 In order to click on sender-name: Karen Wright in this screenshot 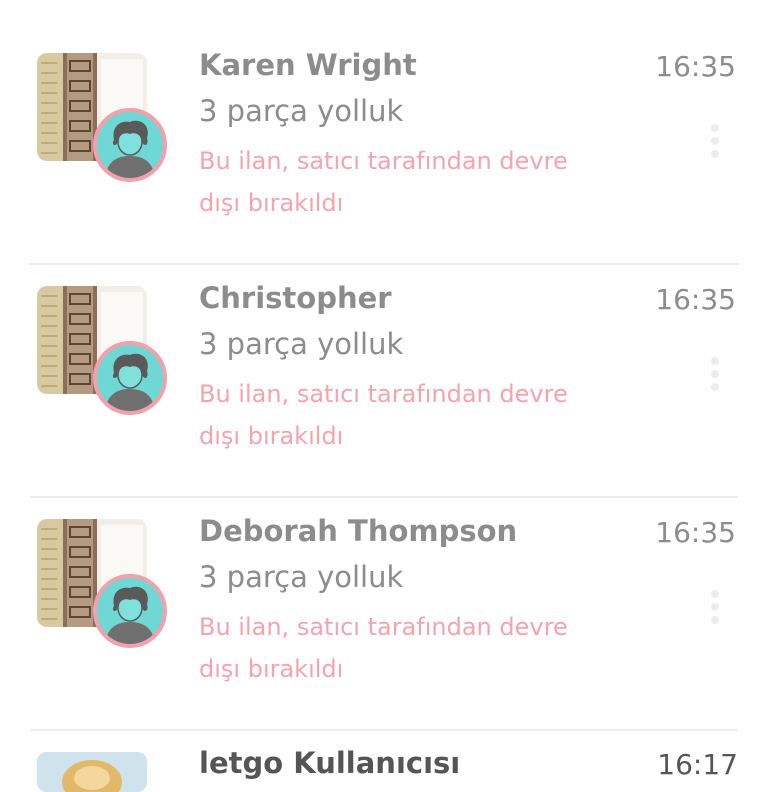, I will do `click(308, 65)`.